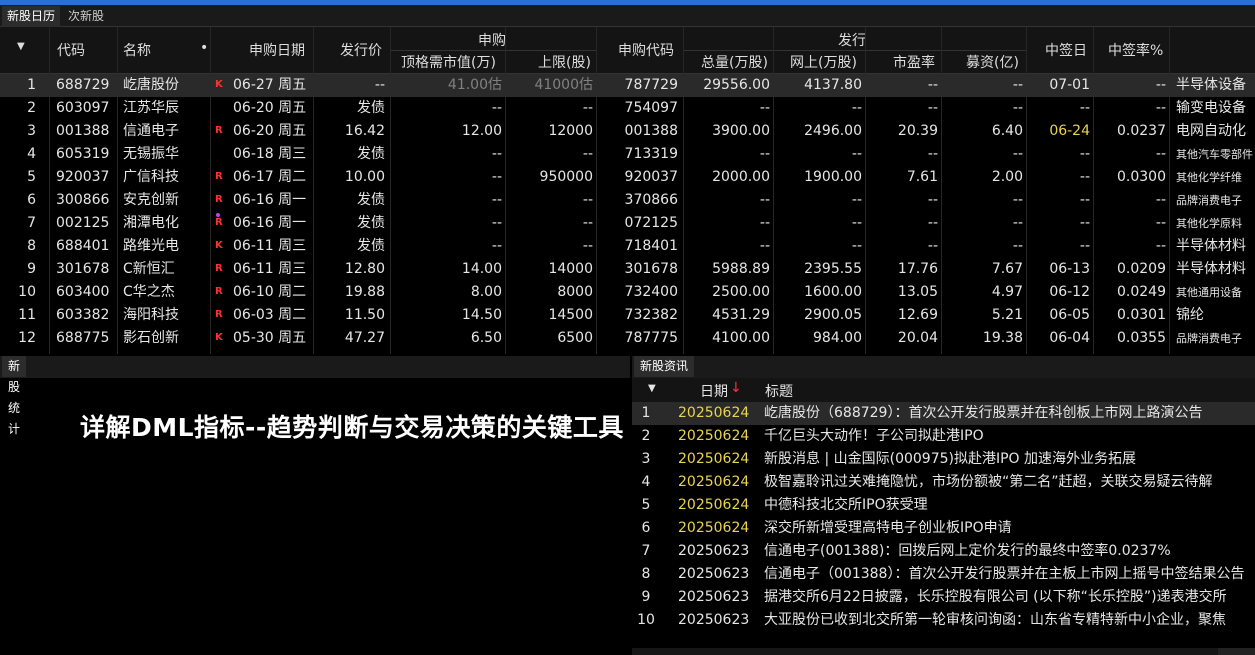 This screenshot has width=1255, height=655. I want to click on win-rate: 0.0209, so click(1141, 269).